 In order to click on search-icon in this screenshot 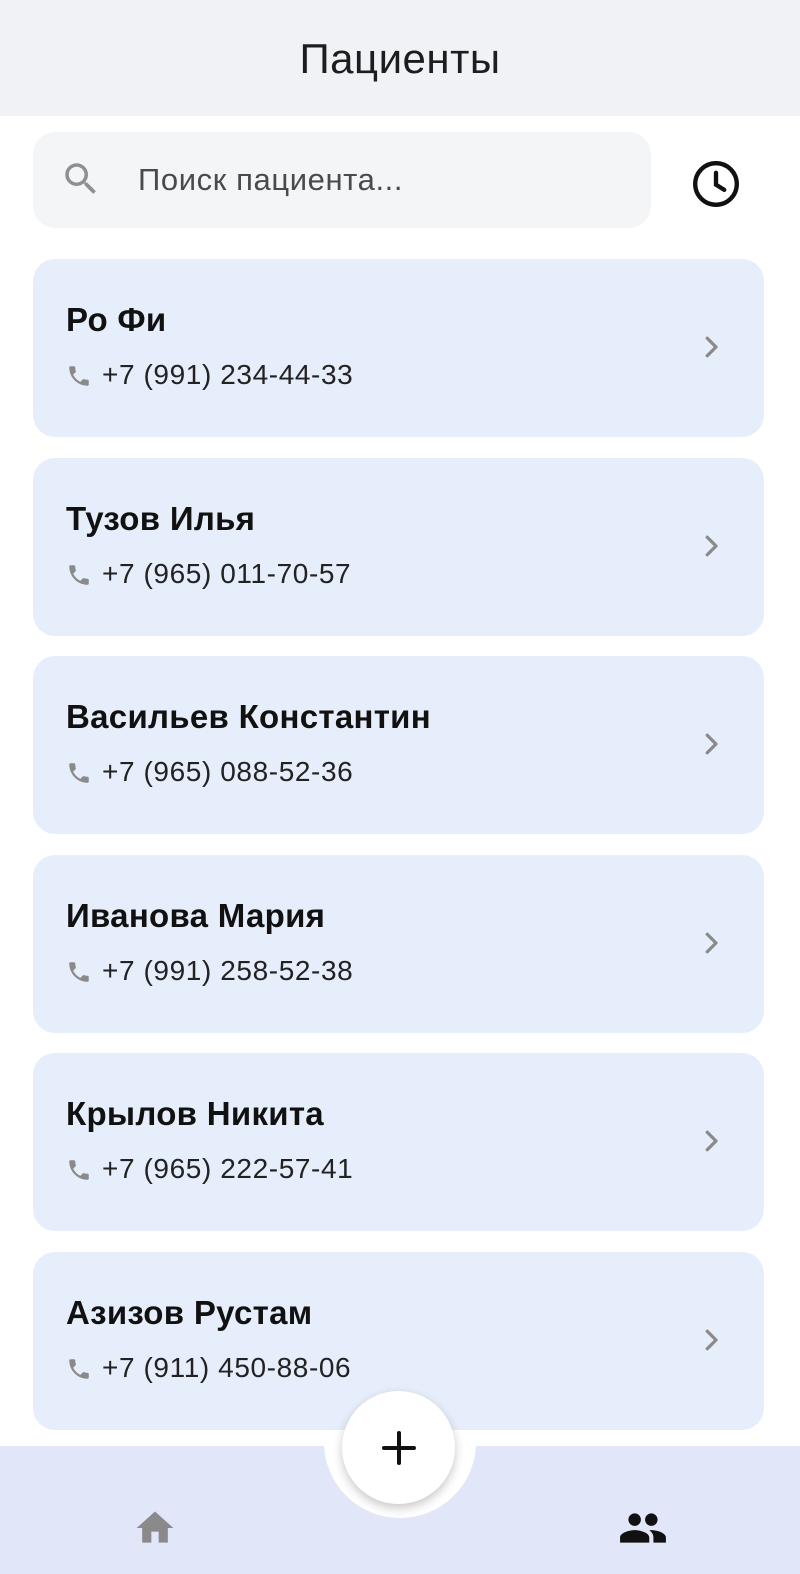, I will do `click(80, 178)`.